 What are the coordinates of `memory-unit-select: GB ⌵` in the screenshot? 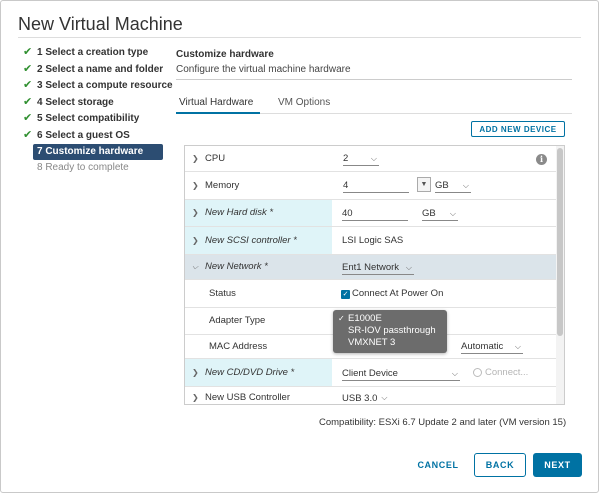 It's located at (453, 186).